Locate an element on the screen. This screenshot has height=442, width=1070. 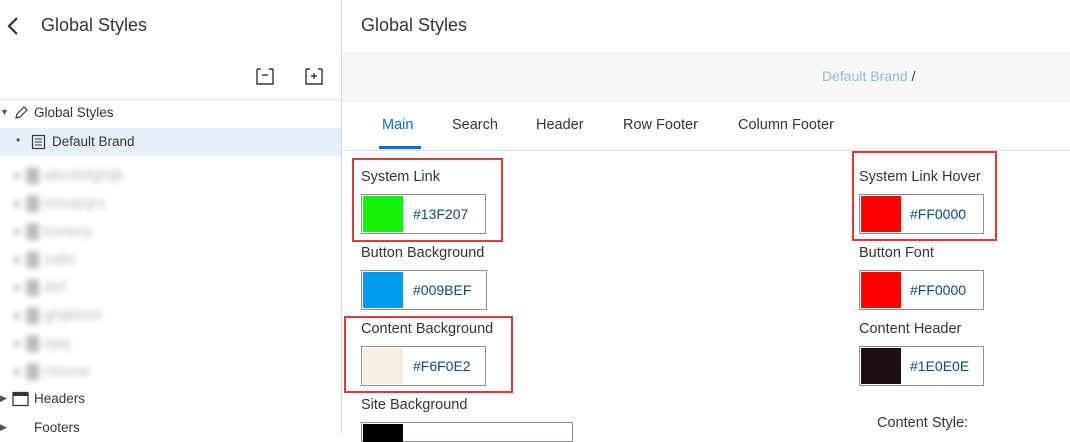
tree-item-headers: ▶ Headers is located at coordinates (170, 399).